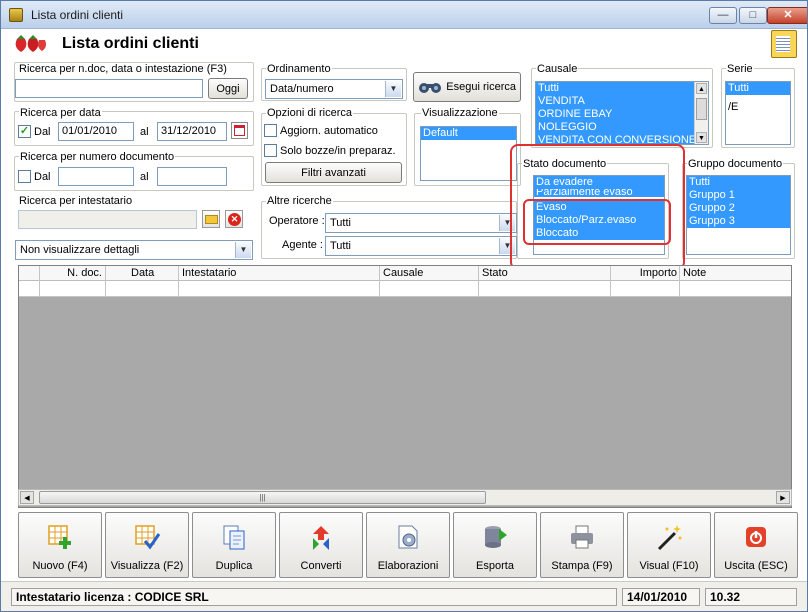 The width and height of the screenshot is (808, 612). What do you see at coordinates (495, 566) in the screenshot?
I see `export-button-label: Esporta` at bounding box center [495, 566].